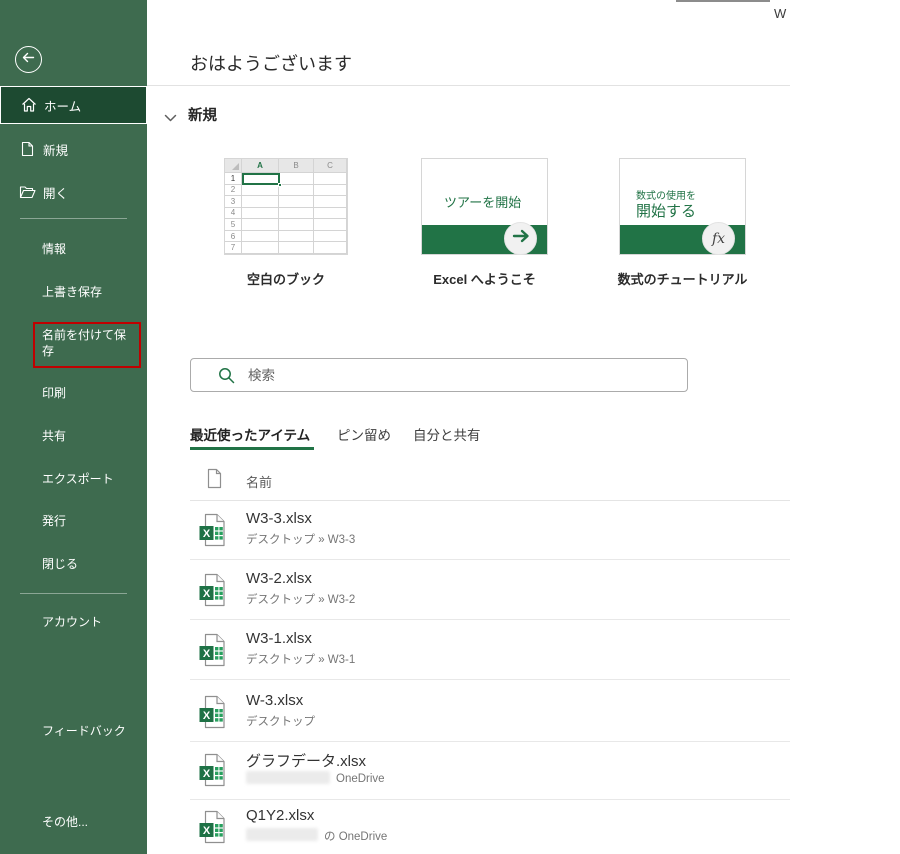 The height and width of the screenshot is (854, 900). I want to click on tour-start-text: ツアーを開始, so click(483, 202).